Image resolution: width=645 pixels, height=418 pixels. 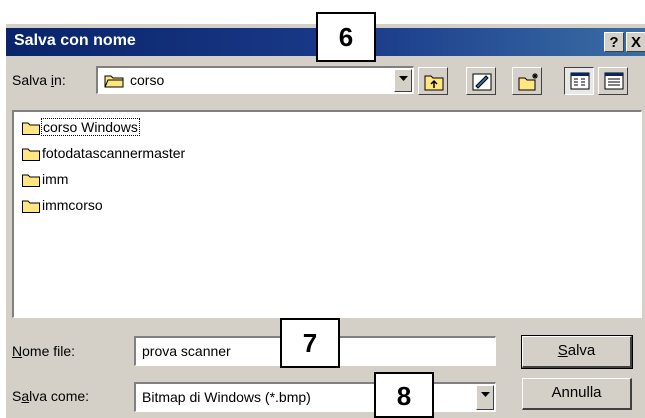 What do you see at coordinates (577, 352) in the screenshot?
I see `save-button: Salva` at bounding box center [577, 352].